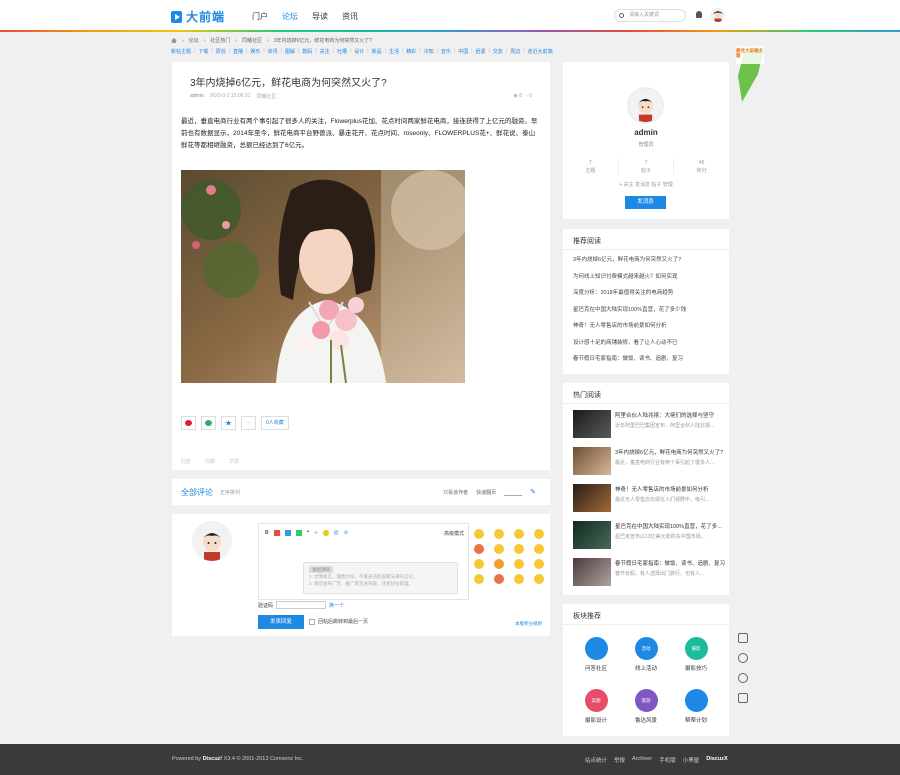 Image resolution: width=900 pixels, height=775 pixels. Describe the element at coordinates (267, 96) in the screenshot. I see `board-name: 同曦社区` at that location.